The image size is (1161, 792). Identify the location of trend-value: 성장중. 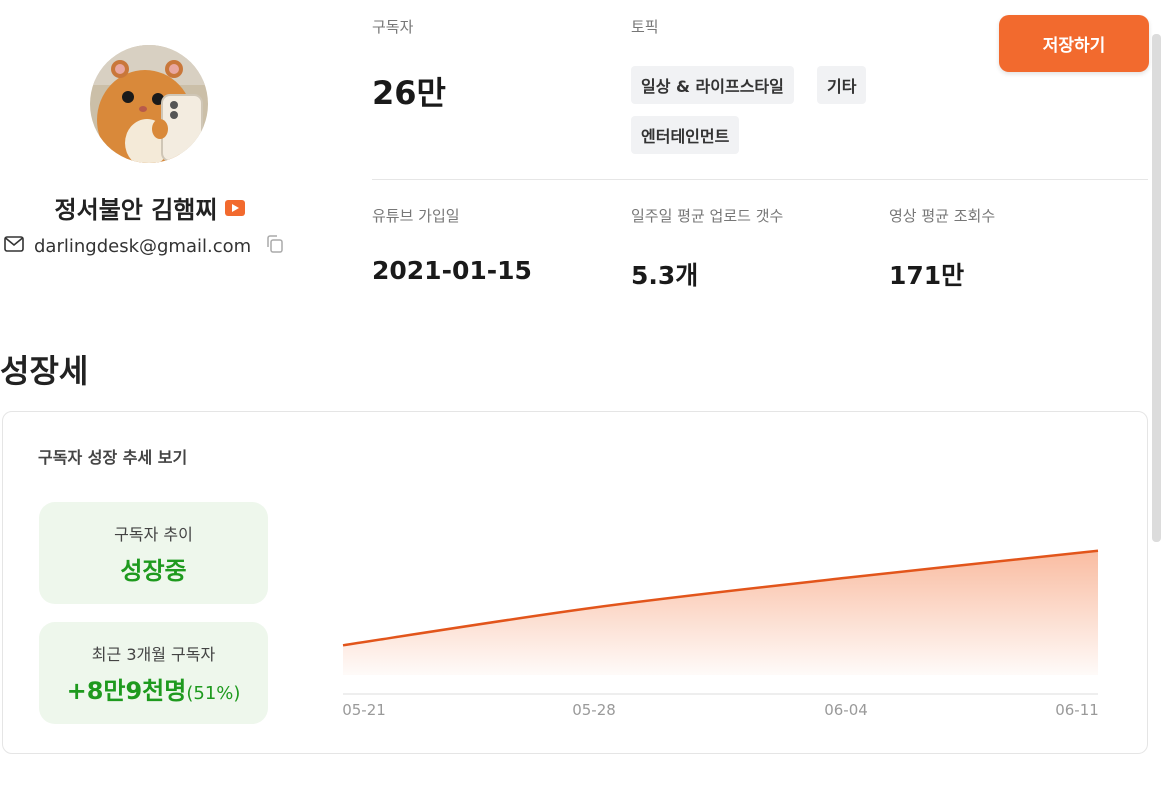
(153, 570).